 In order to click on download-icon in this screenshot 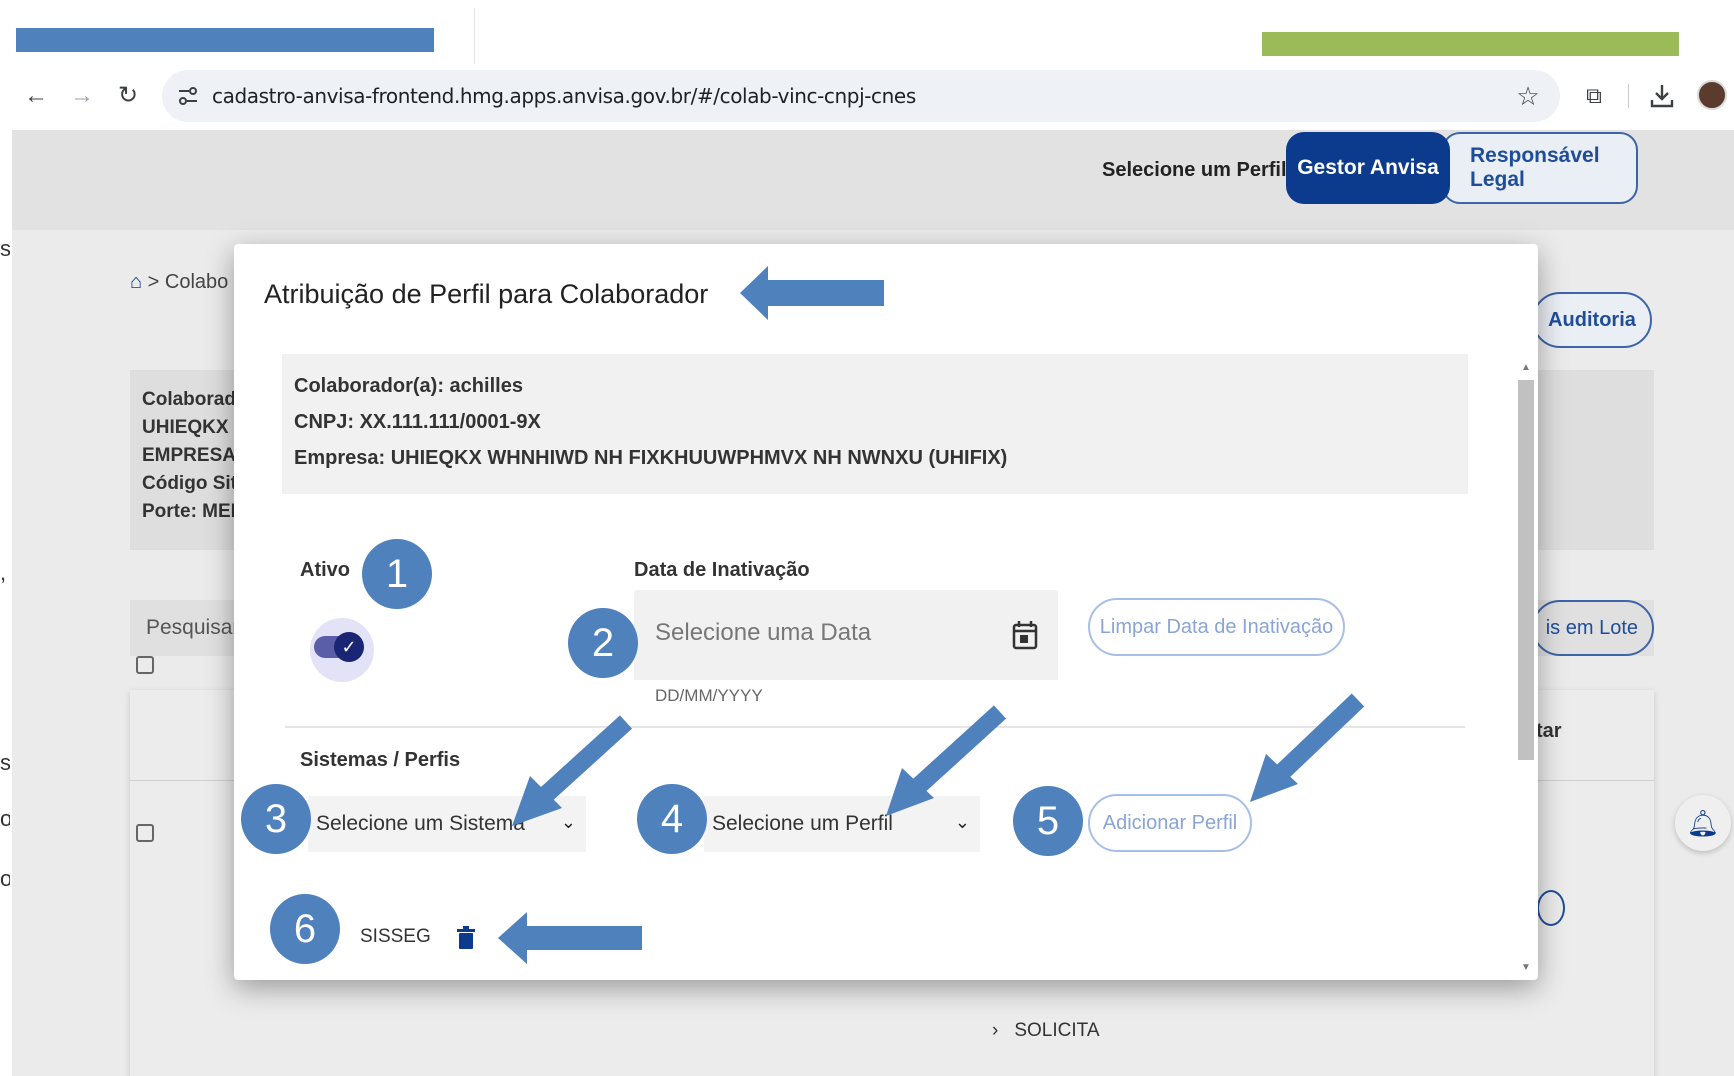, I will do `click(1662, 96)`.